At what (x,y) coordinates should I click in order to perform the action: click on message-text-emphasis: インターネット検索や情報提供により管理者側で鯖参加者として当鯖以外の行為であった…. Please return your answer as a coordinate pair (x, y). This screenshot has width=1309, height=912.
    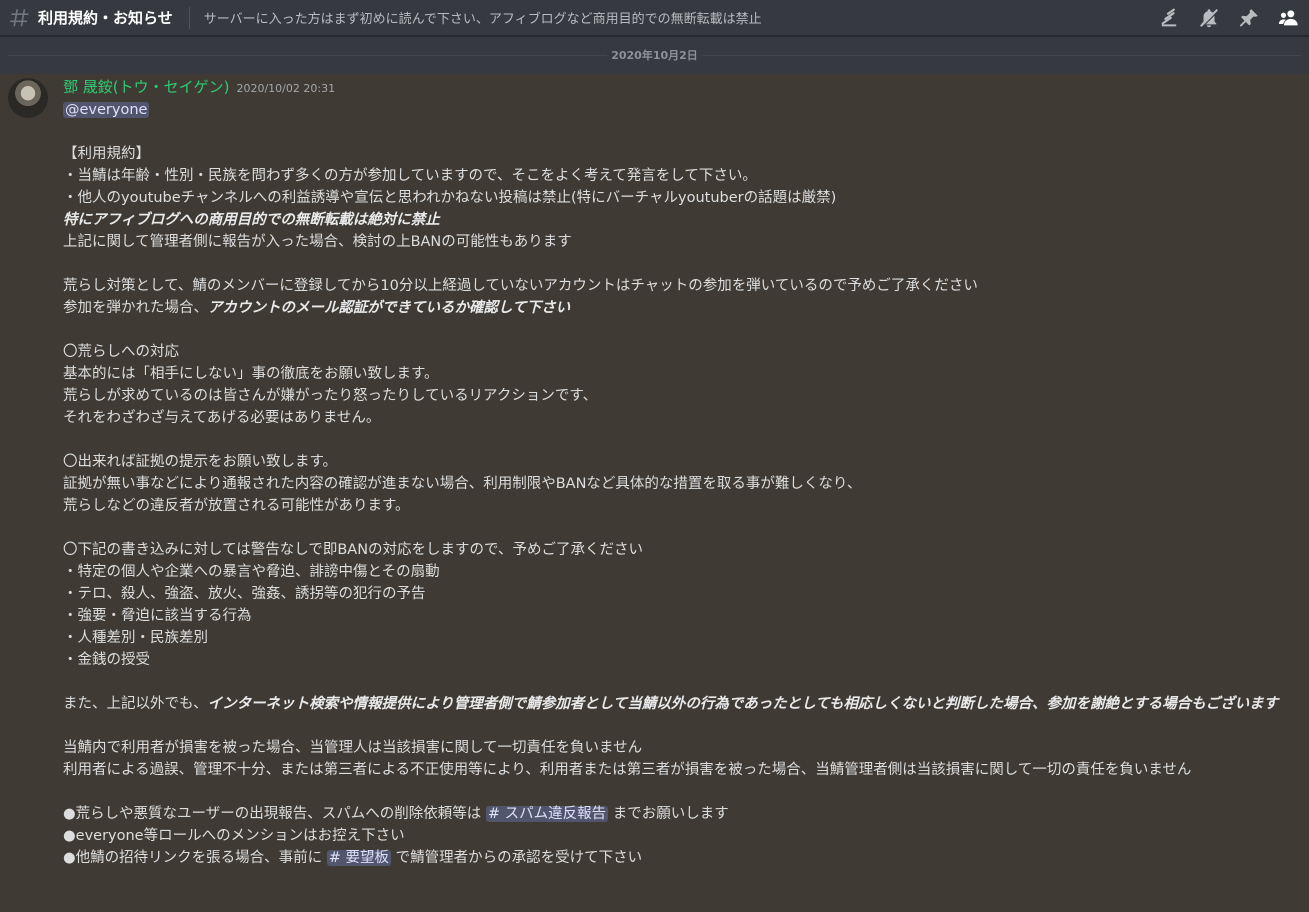
    Looking at the image, I should click on (743, 704).